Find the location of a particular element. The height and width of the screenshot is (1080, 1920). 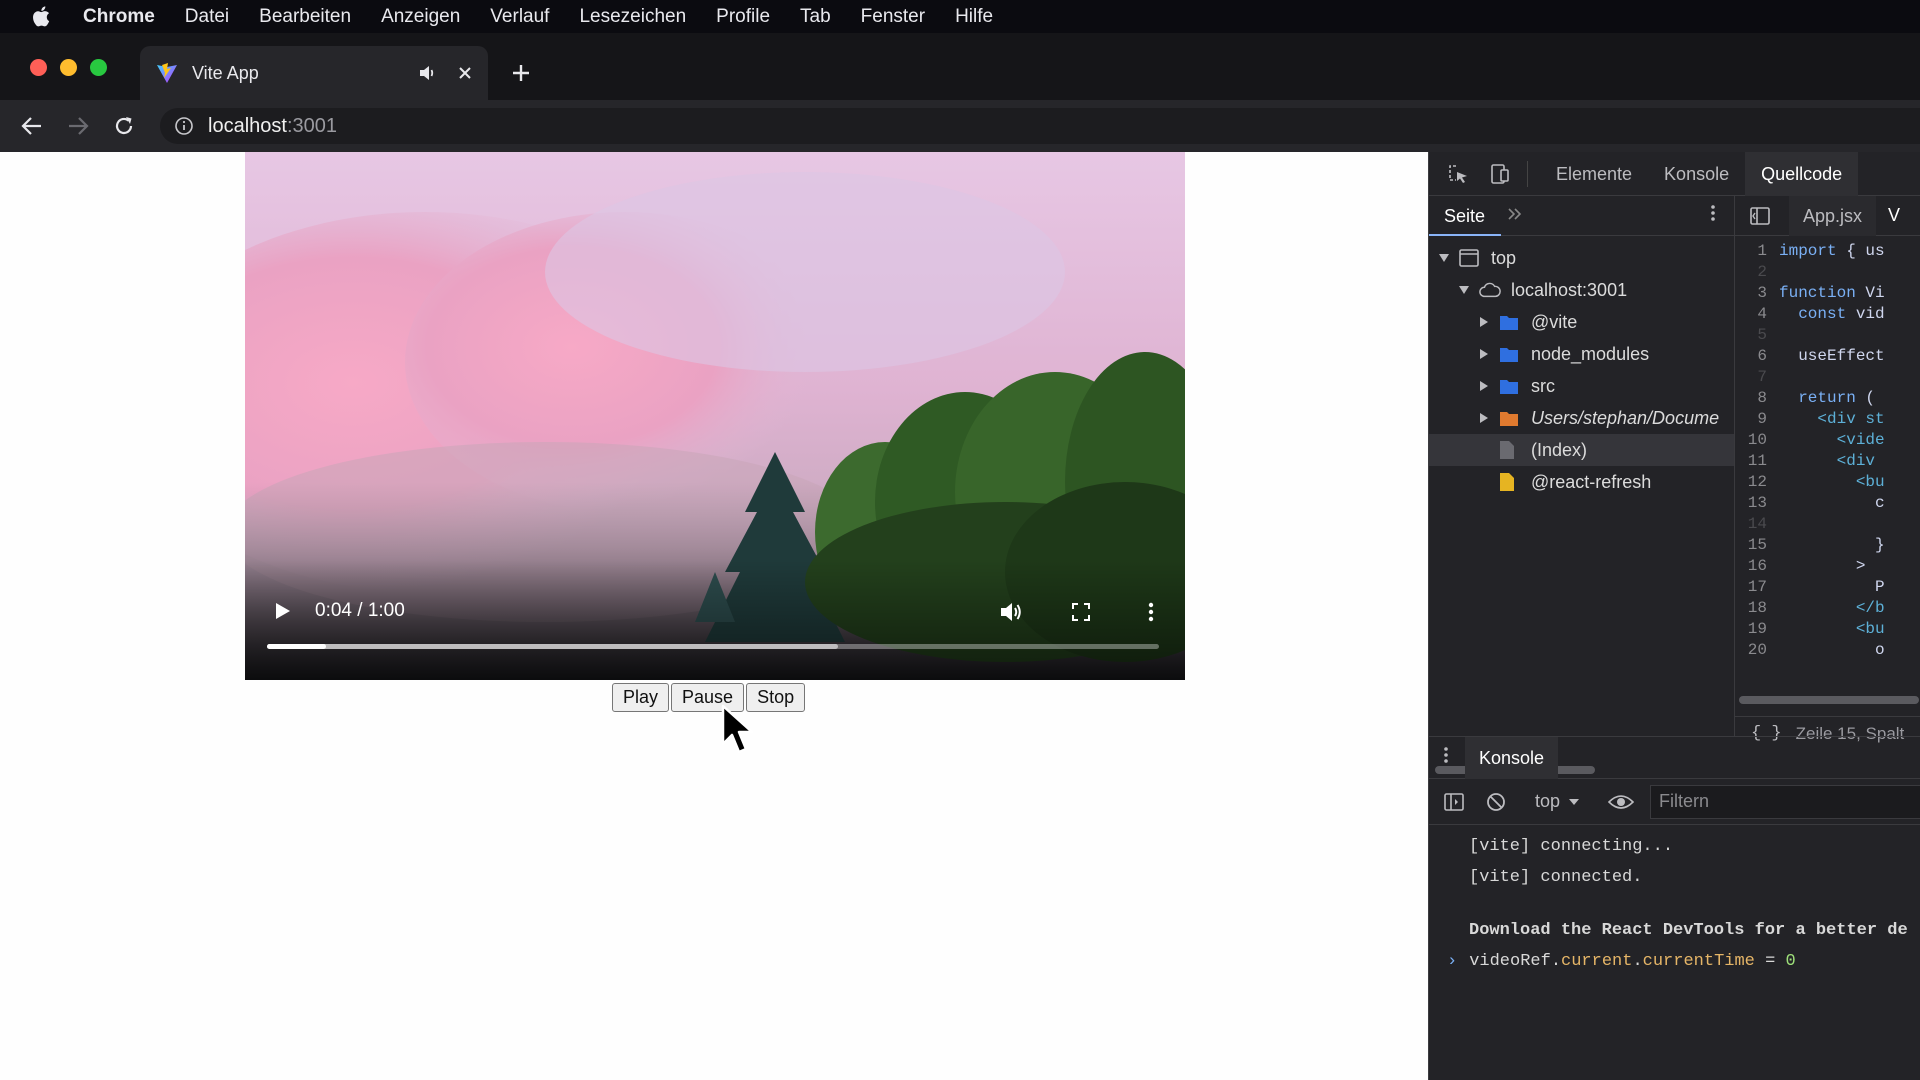

line-number: 16 is located at coordinates (1757, 567).